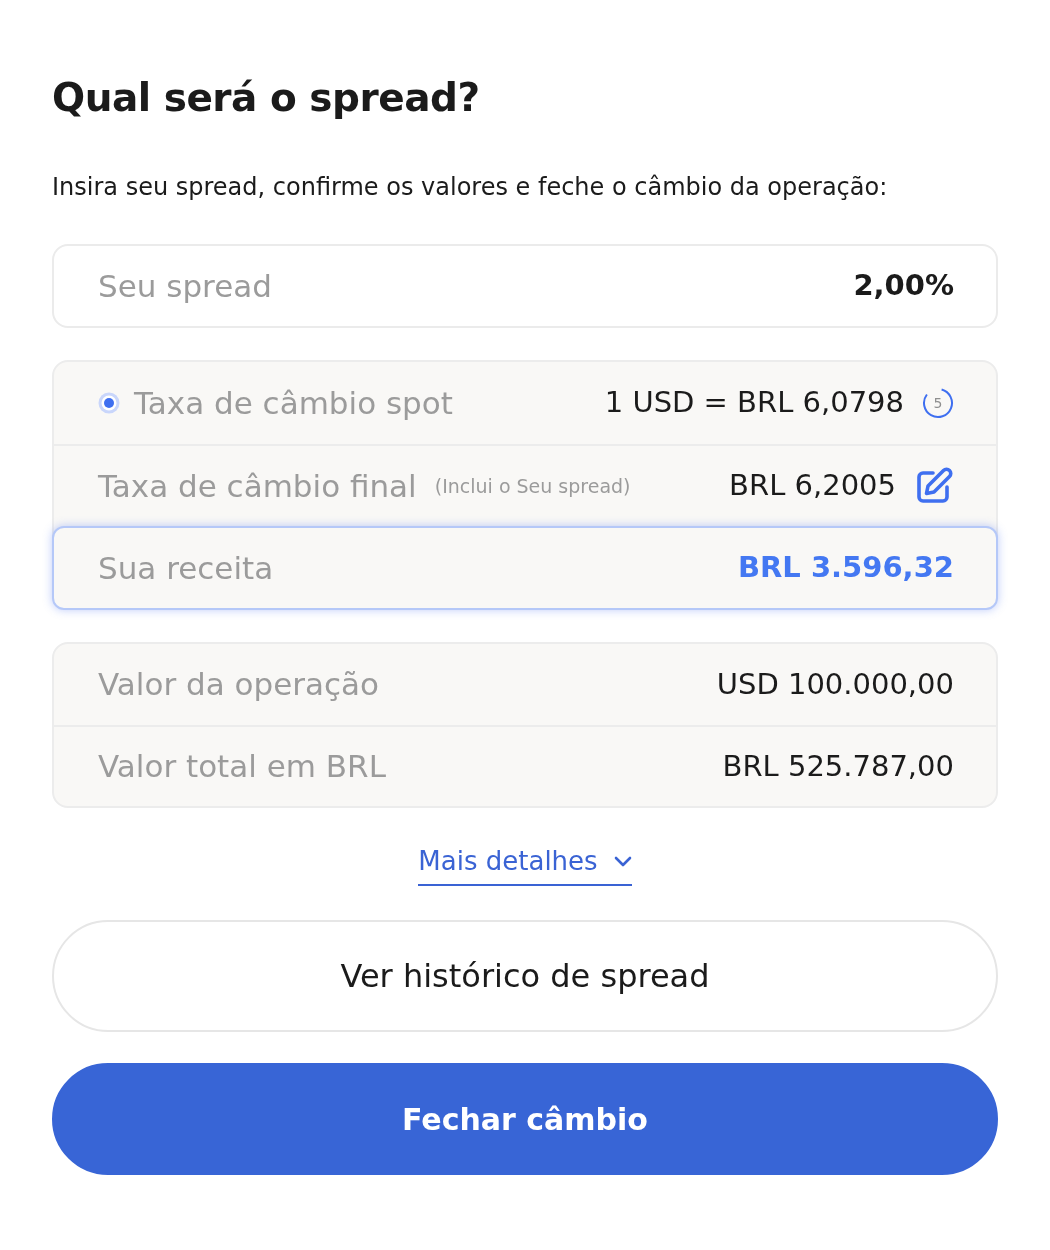 This screenshot has height=1250, width=1050. What do you see at coordinates (812, 486) in the screenshot?
I see `row-value: BRL 6,2005` at bounding box center [812, 486].